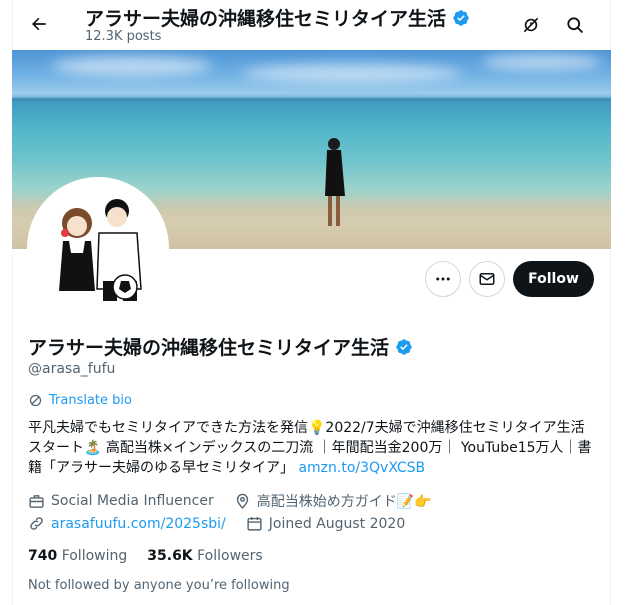  I want to click on search-icon, so click(575, 25).